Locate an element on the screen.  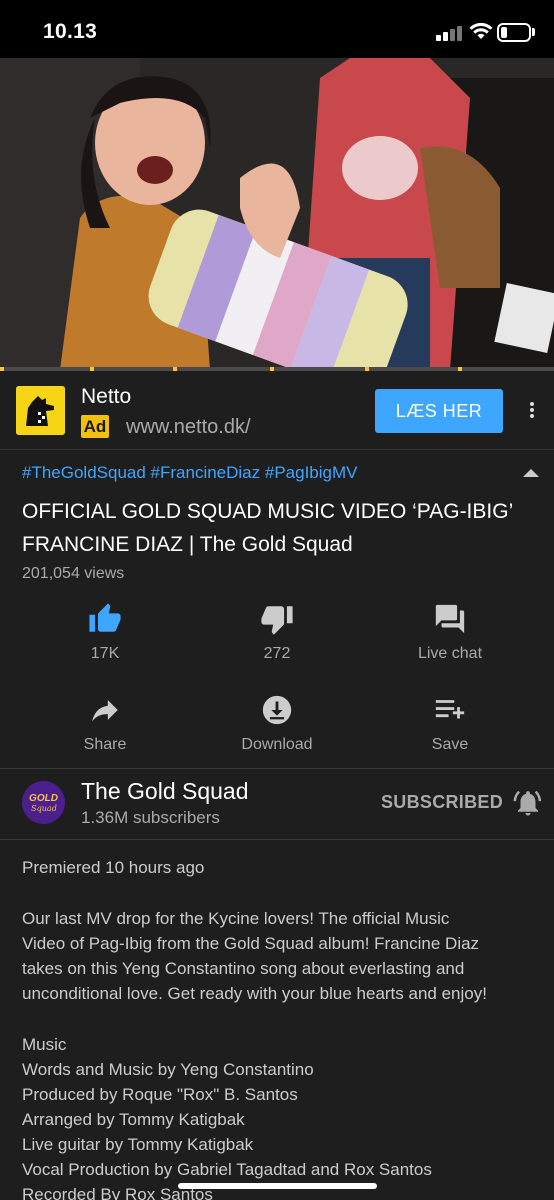
save-button: Save is located at coordinates (450, 723).